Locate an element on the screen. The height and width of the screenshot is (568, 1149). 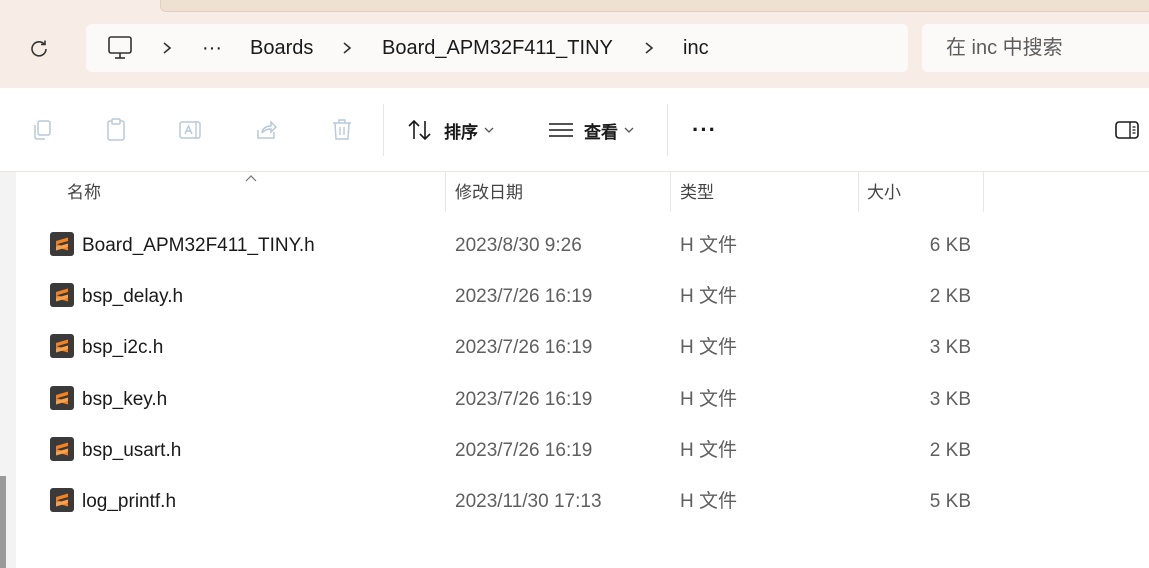
search-input: 在 inc 中搜索 is located at coordinates (1035, 48).